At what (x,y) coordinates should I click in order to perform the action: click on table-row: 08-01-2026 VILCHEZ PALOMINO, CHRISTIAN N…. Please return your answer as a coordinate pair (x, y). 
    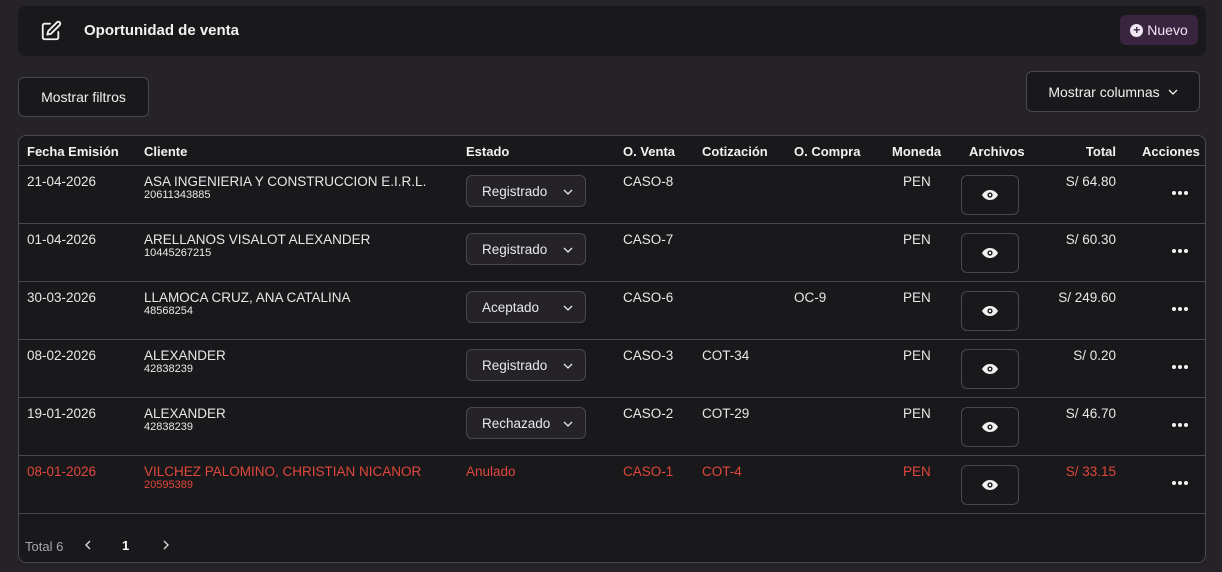
    Looking at the image, I should click on (612, 485).